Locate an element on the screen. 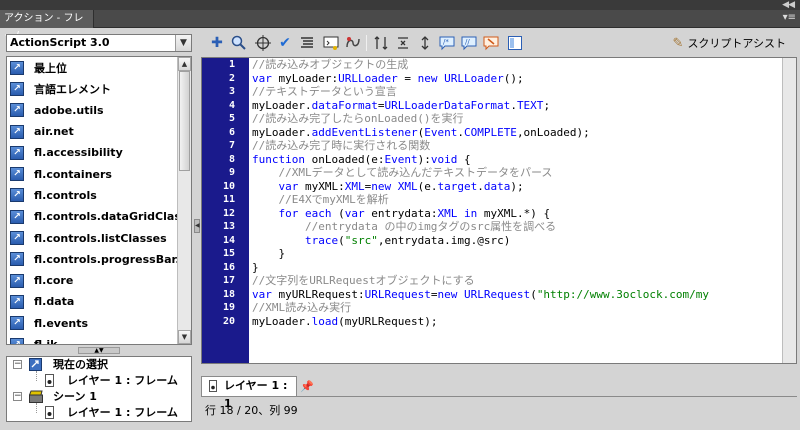 The image size is (800, 430). find-icon is located at coordinates (239, 43).